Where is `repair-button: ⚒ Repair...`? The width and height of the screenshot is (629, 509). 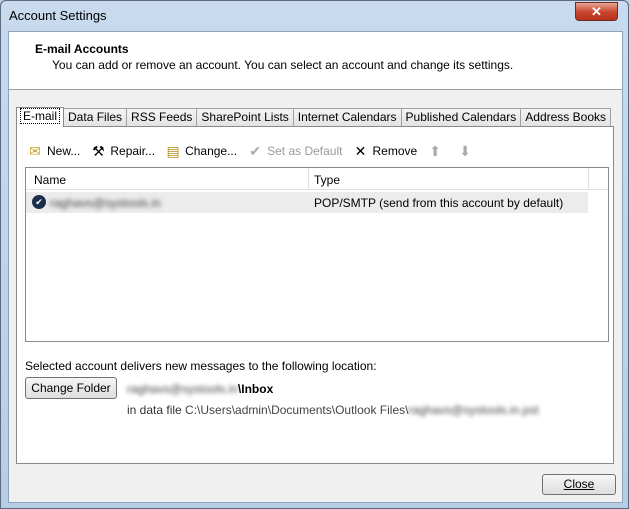 repair-button: ⚒ Repair... is located at coordinates (122, 151).